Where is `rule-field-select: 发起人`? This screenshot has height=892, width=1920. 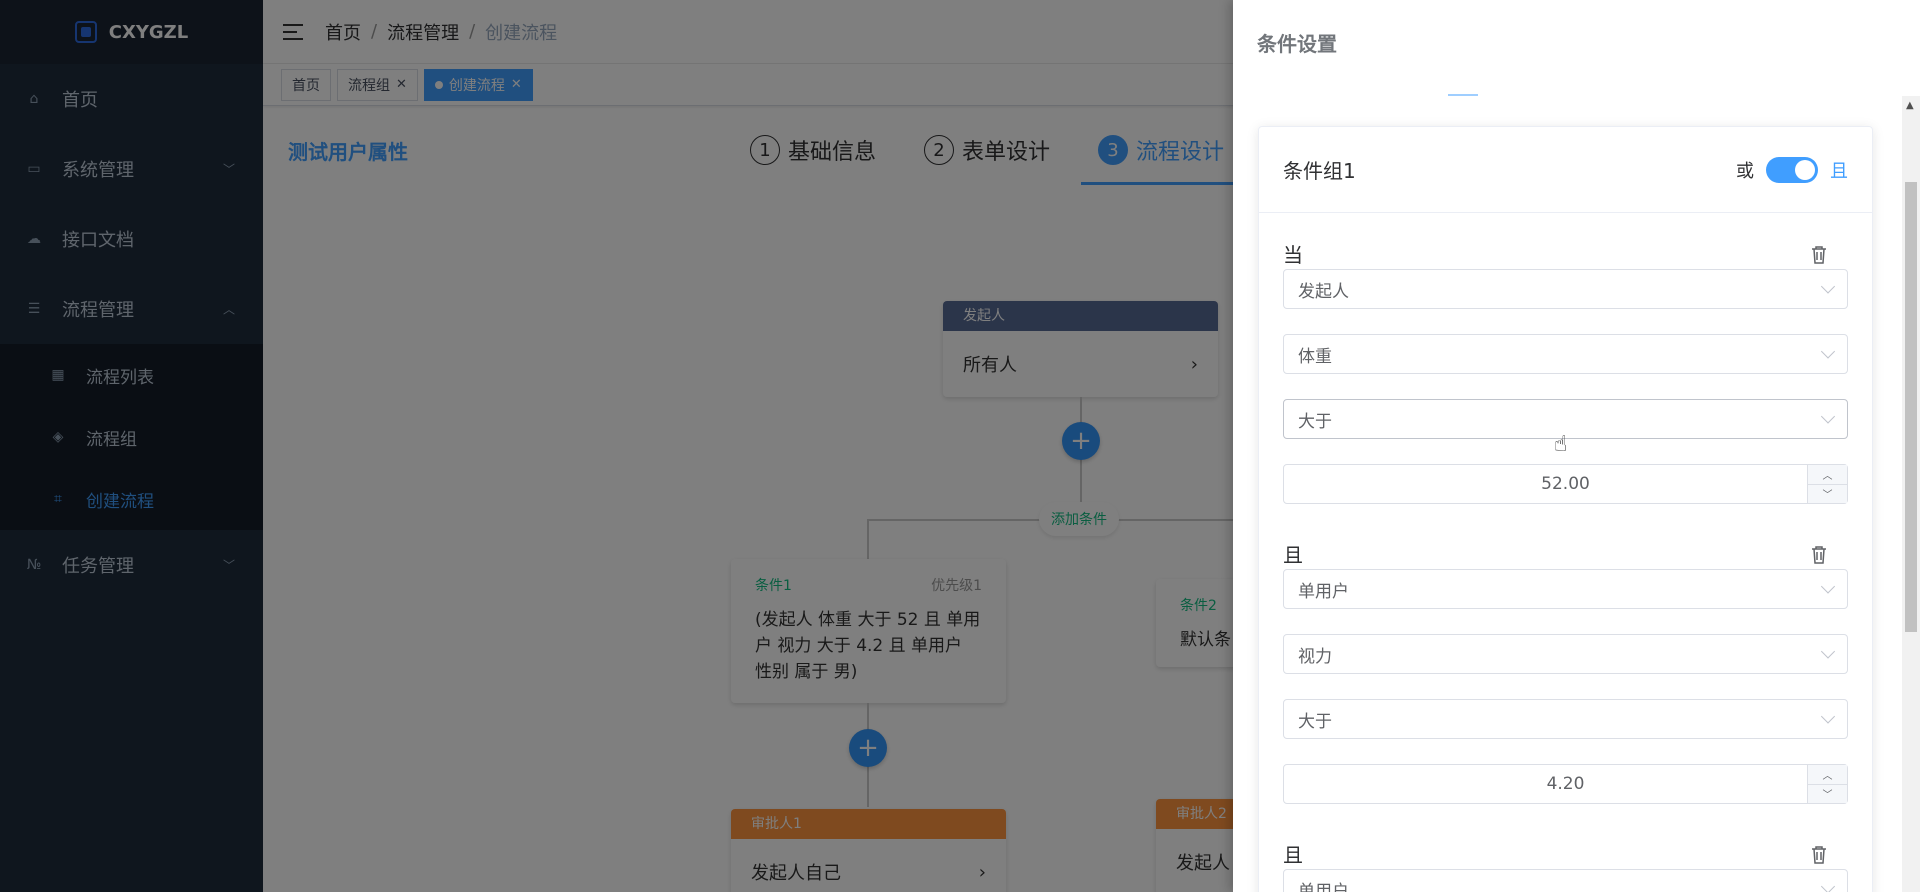 rule-field-select: 发起人 is located at coordinates (1565, 289).